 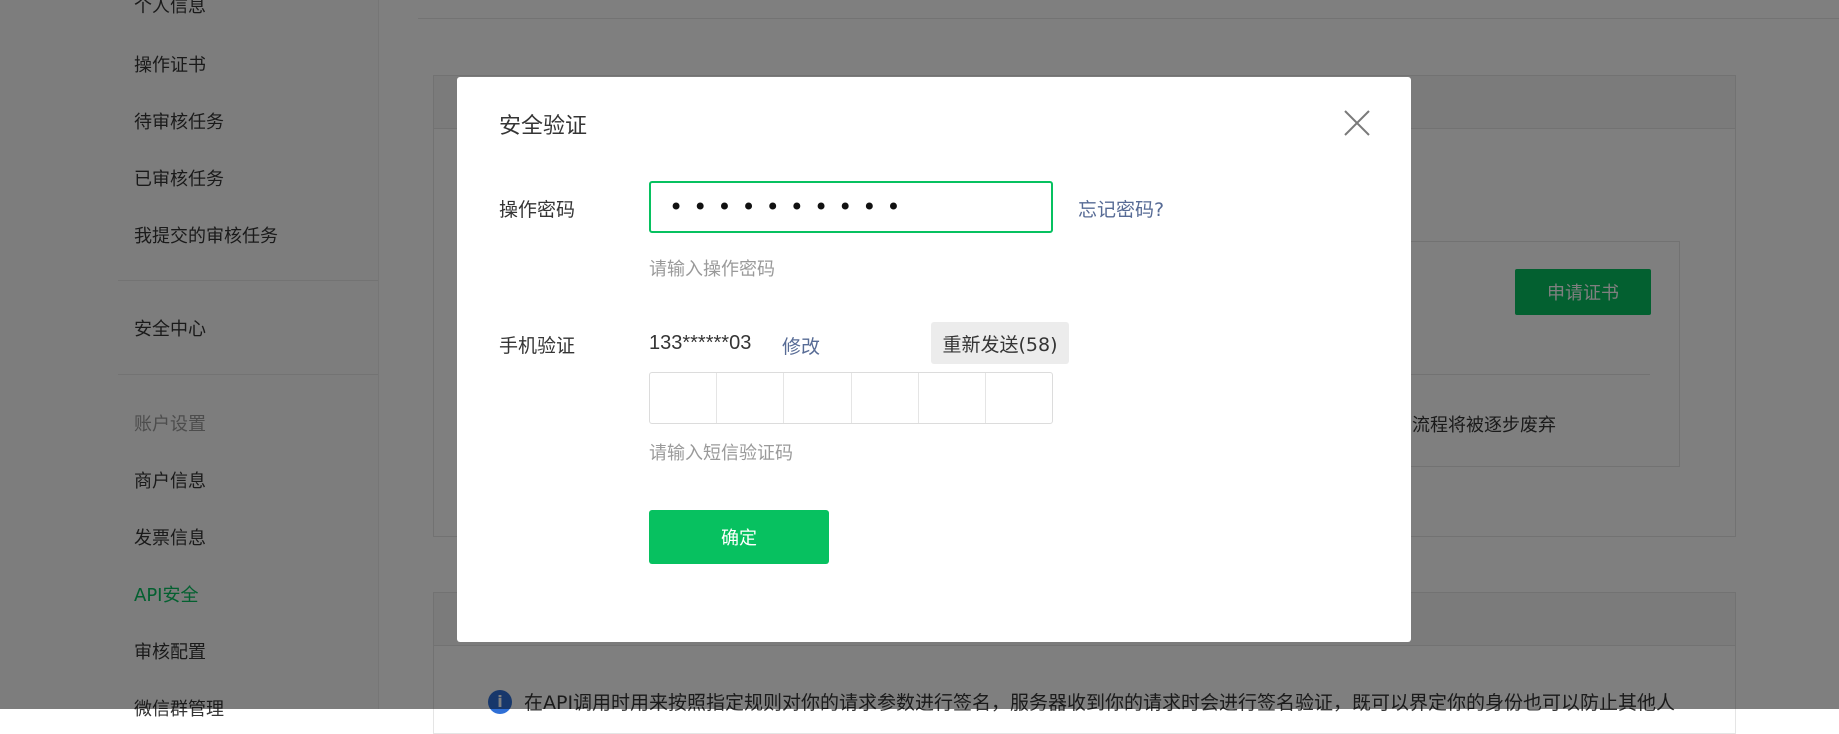 I want to click on close-icon, so click(x=1357, y=123).